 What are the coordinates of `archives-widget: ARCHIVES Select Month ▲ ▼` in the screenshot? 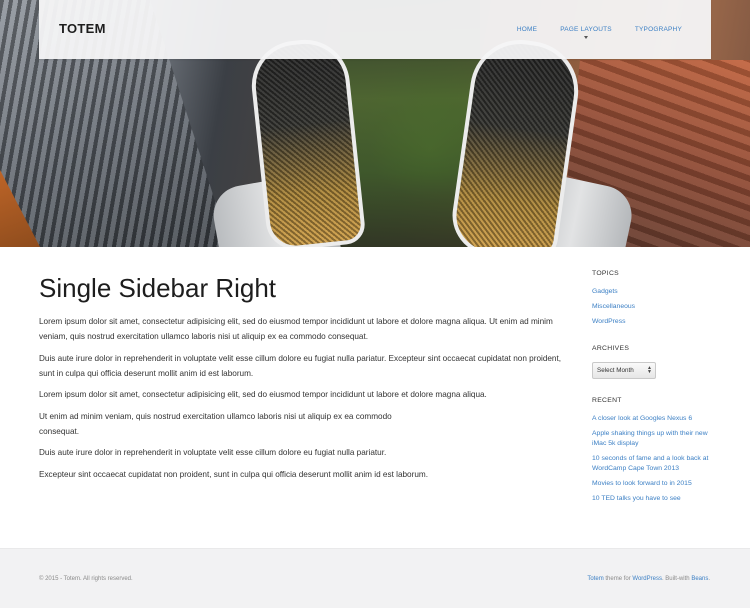 It's located at (654, 362).